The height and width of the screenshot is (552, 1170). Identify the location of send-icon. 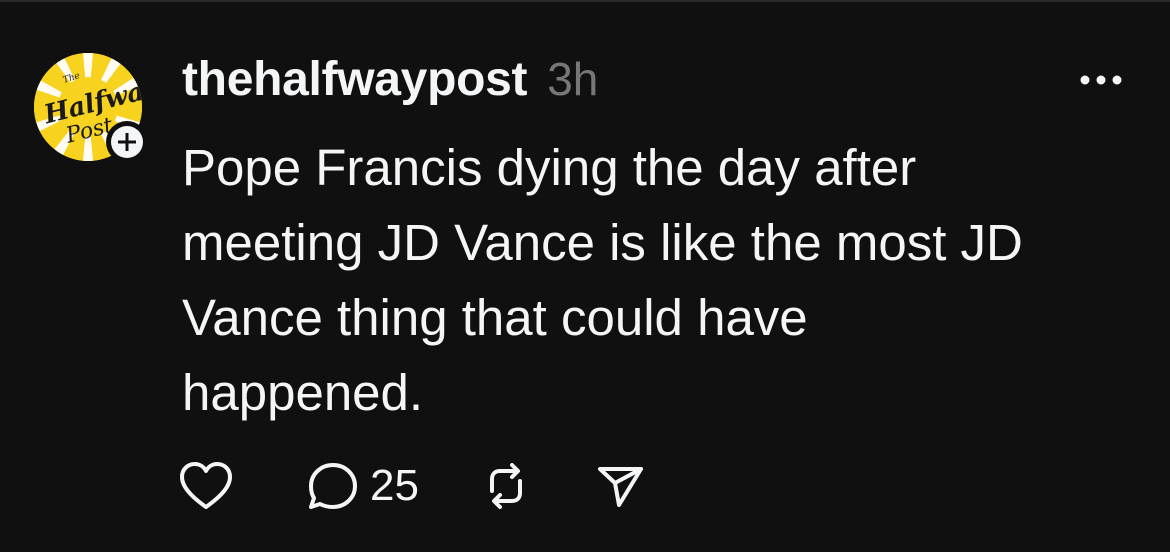
(620, 487).